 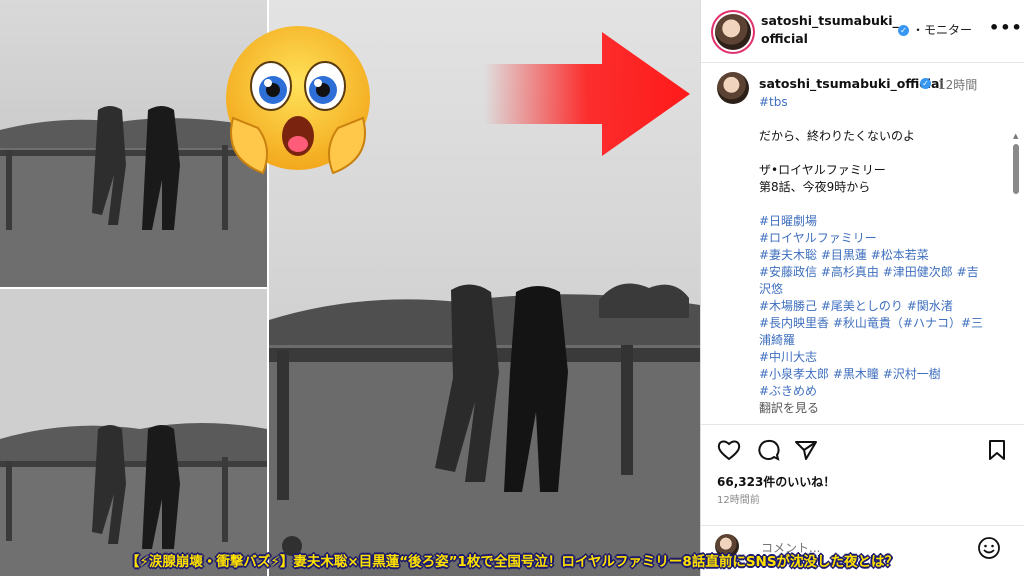 I want to click on hashtag-link: #ぶきめめ, so click(x=884, y=391).